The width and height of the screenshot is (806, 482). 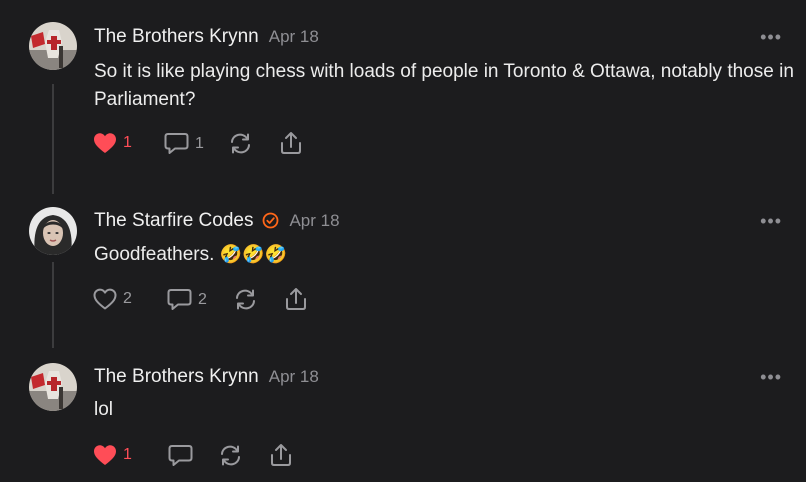 What do you see at coordinates (127, 298) in the screenshot?
I see `like-count: 2` at bounding box center [127, 298].